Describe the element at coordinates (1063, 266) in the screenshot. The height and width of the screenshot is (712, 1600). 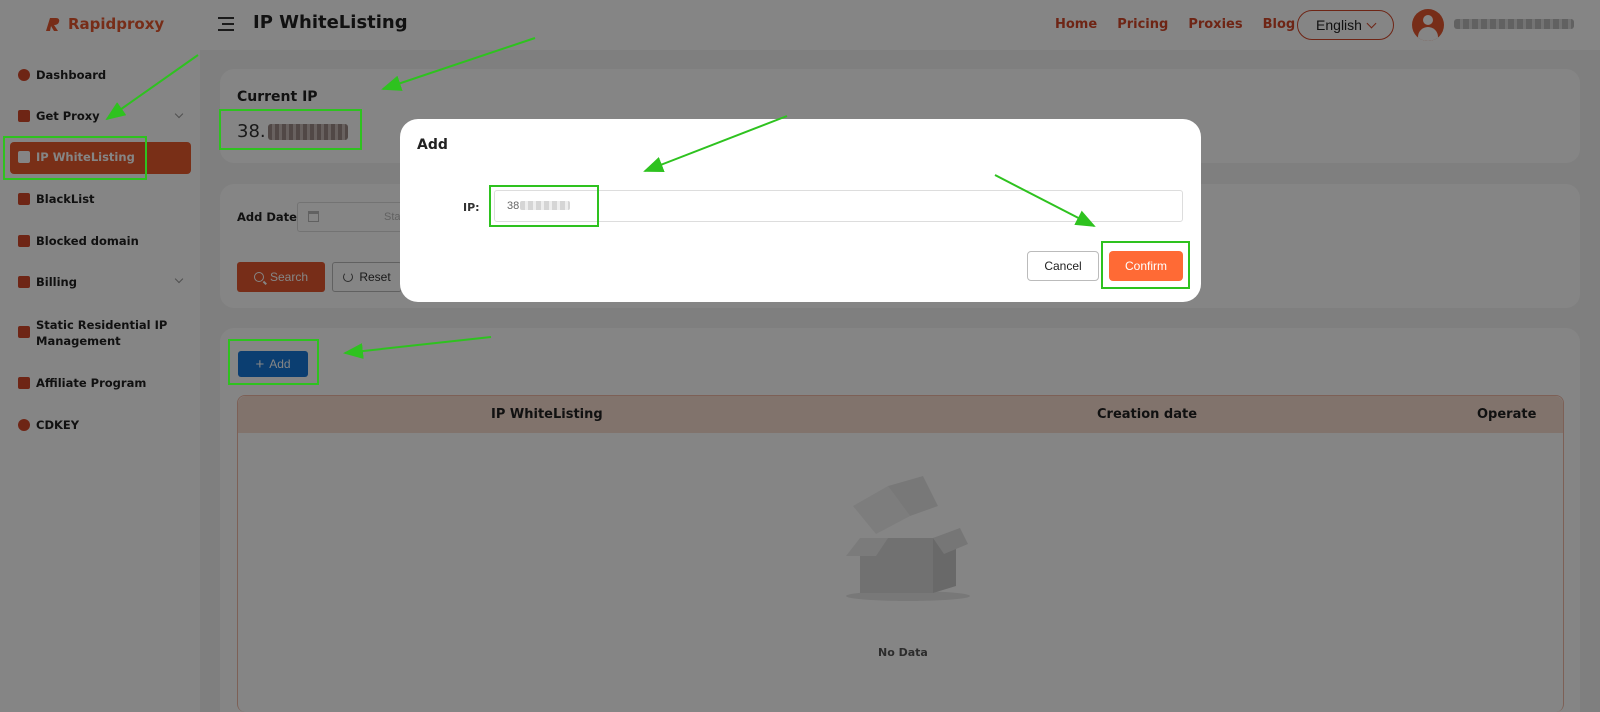
I see `cancel-button: Cancel` at that location.